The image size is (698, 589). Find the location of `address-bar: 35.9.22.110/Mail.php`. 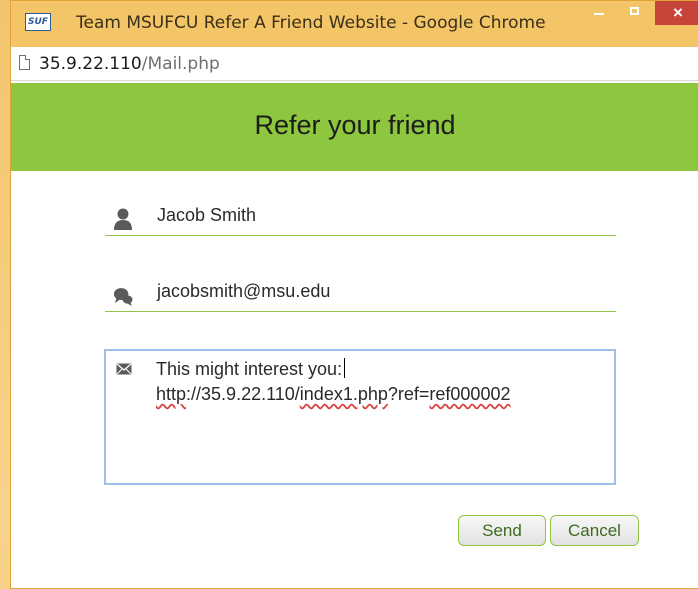

address-bar: 35.9.22.110/Mail.php is located at coordinates (354, 64).